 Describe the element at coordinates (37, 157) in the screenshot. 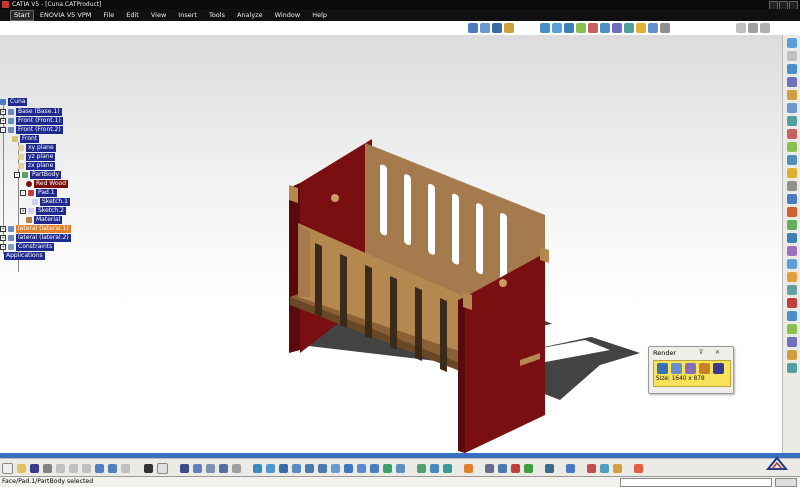

I see `tree-node: yz plane` at that location.